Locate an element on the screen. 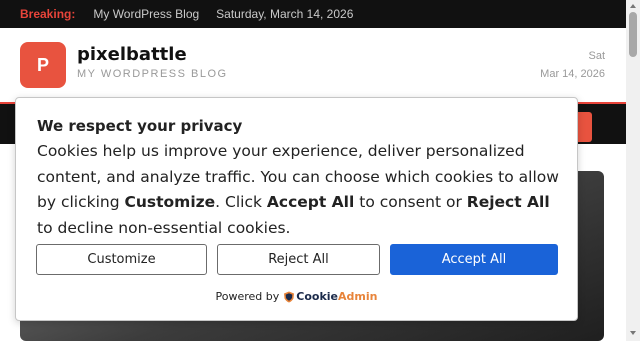 Image resolution: width=640 pixels, height=341 pixels. consent-text-reject: Reject All is located at coordinates (508, 202).